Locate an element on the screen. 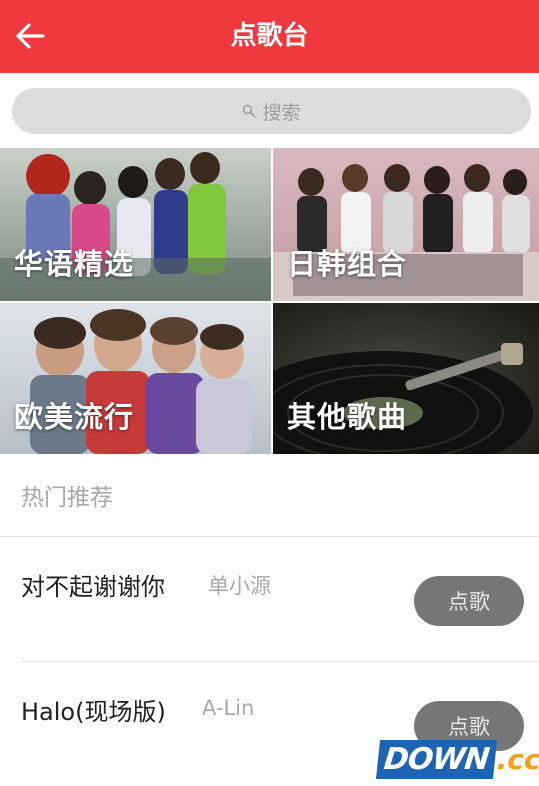 This screenshot has height=786, width=539. request-song-button: 点歌 is located at coordinates (469, 601).